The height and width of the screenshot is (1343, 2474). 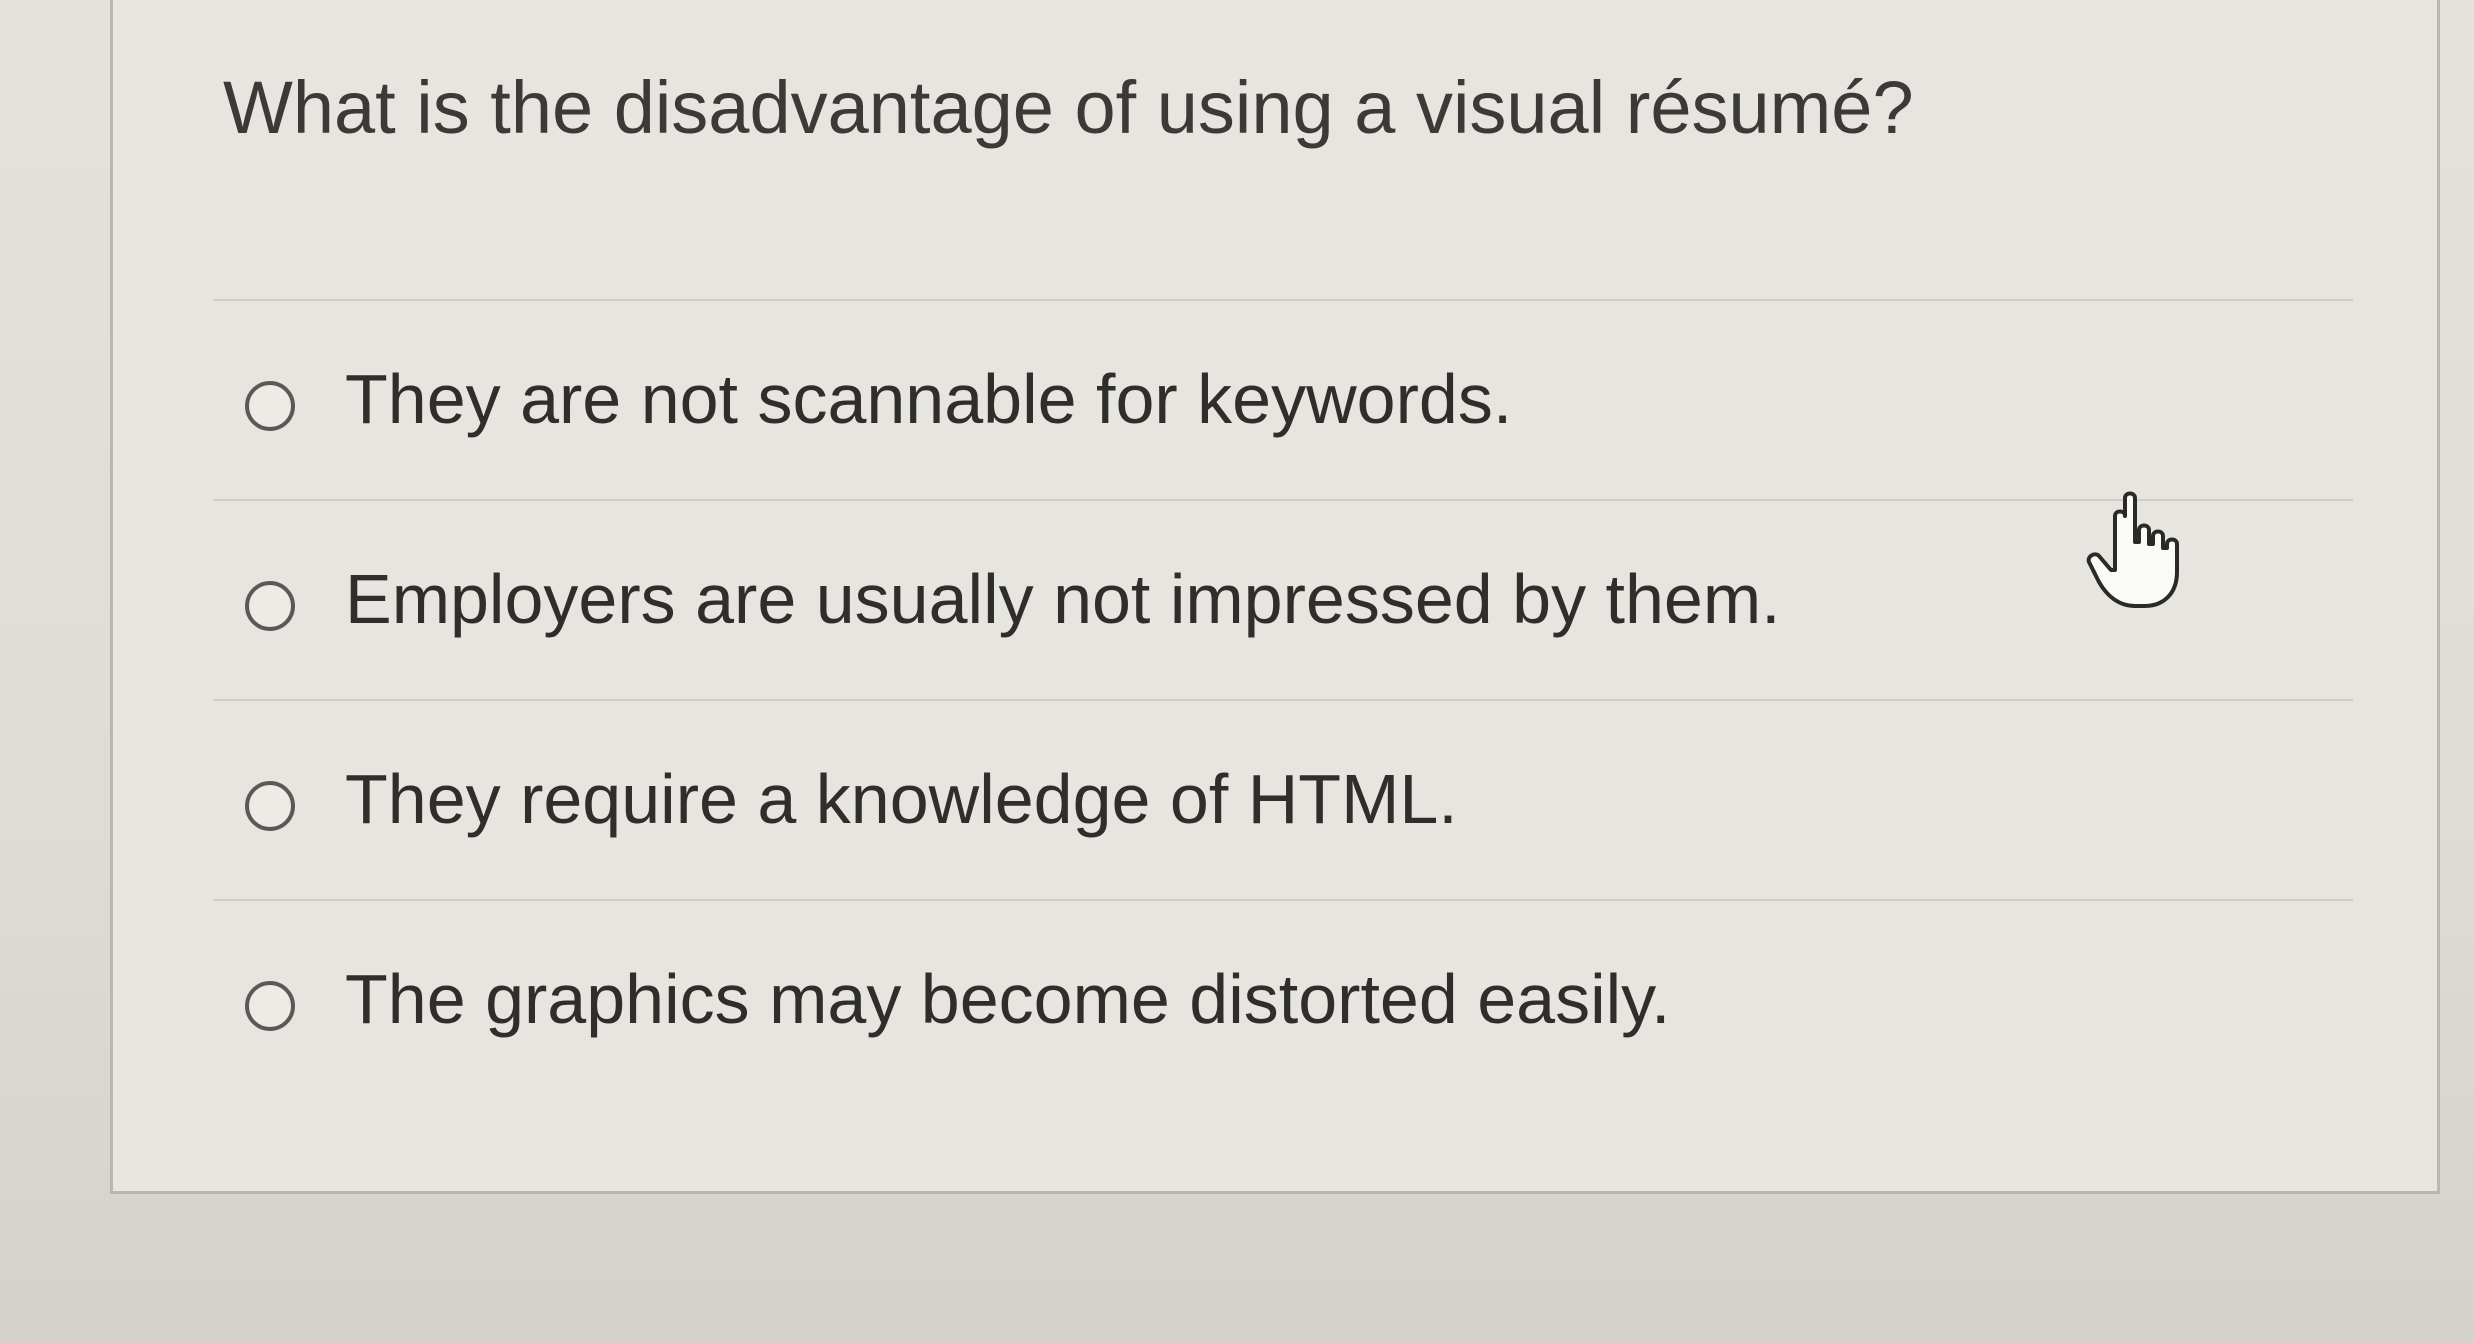 I want to click on answer-option-3: They require a knowledge of HTML., so click(x=1283, y=799).